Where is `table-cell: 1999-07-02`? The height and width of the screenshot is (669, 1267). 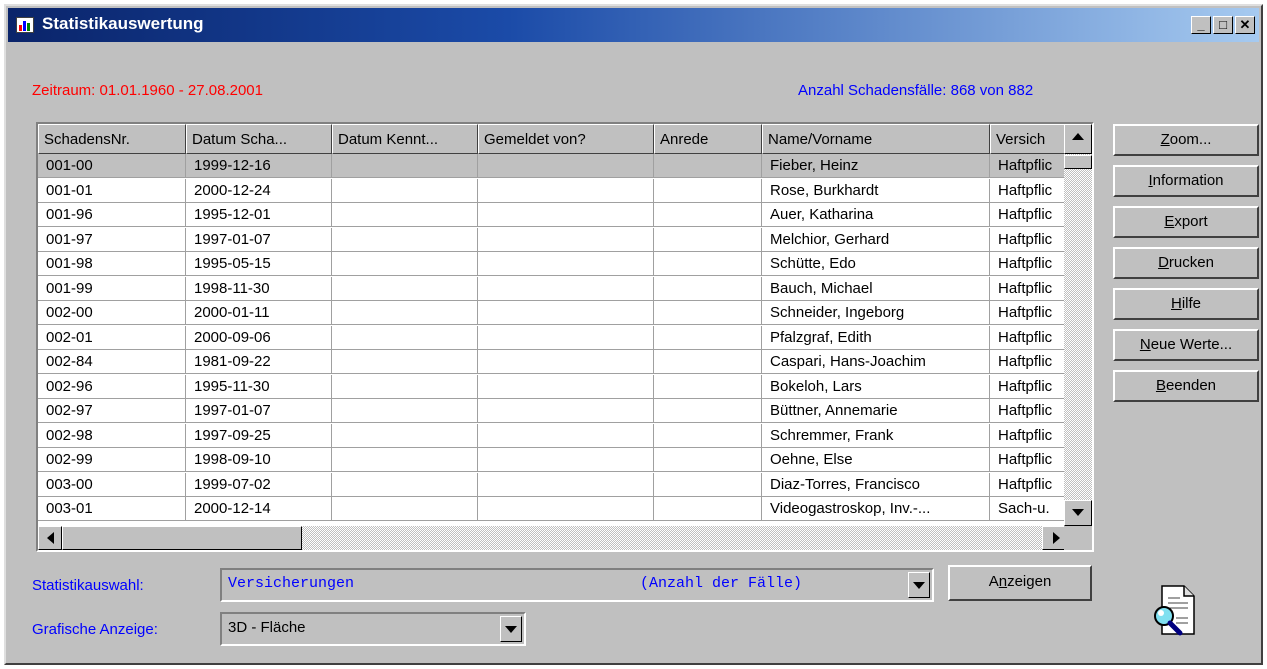
table-cell: 1999-07-02 is located at coordinates (259, 484).